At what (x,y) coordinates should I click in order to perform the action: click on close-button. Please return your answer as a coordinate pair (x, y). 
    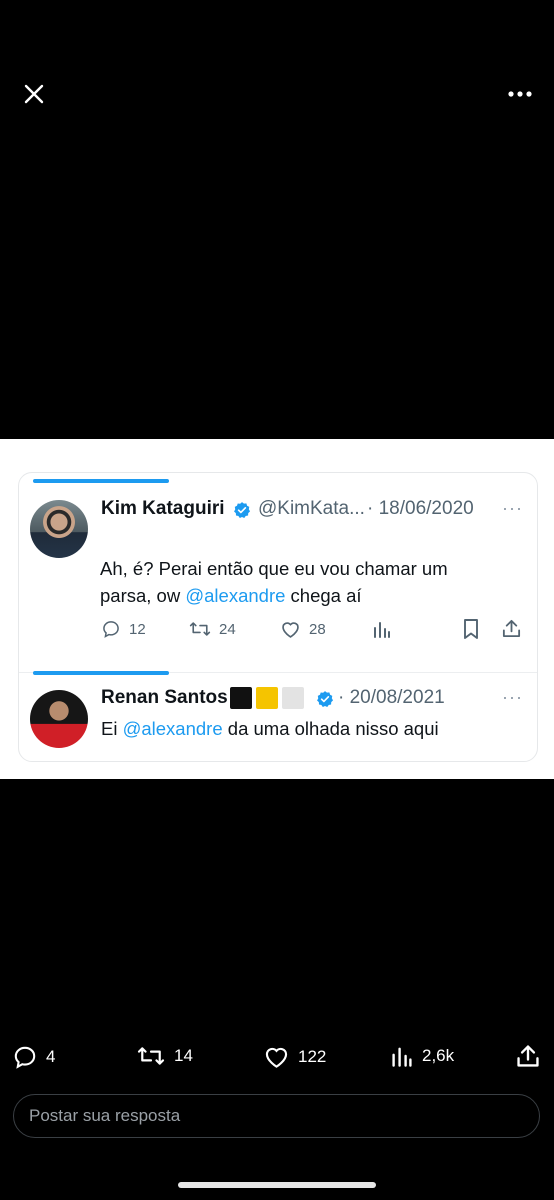
    Looking at the image, I should click on (34, 94).